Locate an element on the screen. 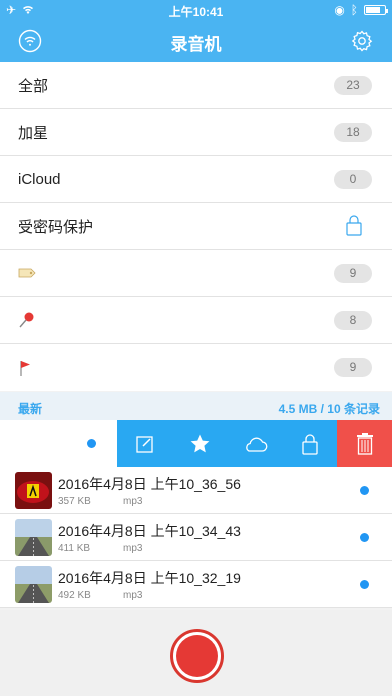 The height and width of the screenshot is (696, 392). swiped-recording-row is located at coordinates (196, 443).